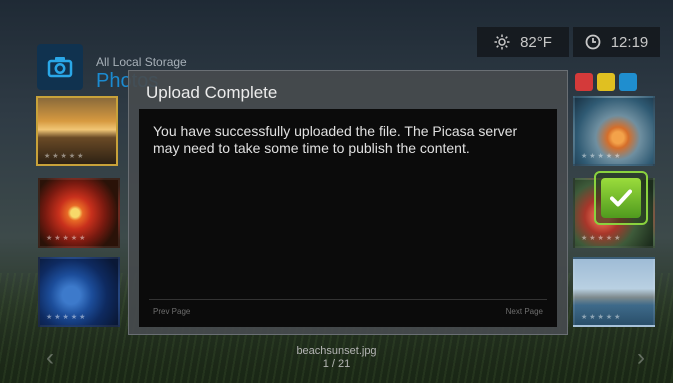  Describe the element at coordinates (584, 82) in the screenshot. I see `red-function-button` at that location.